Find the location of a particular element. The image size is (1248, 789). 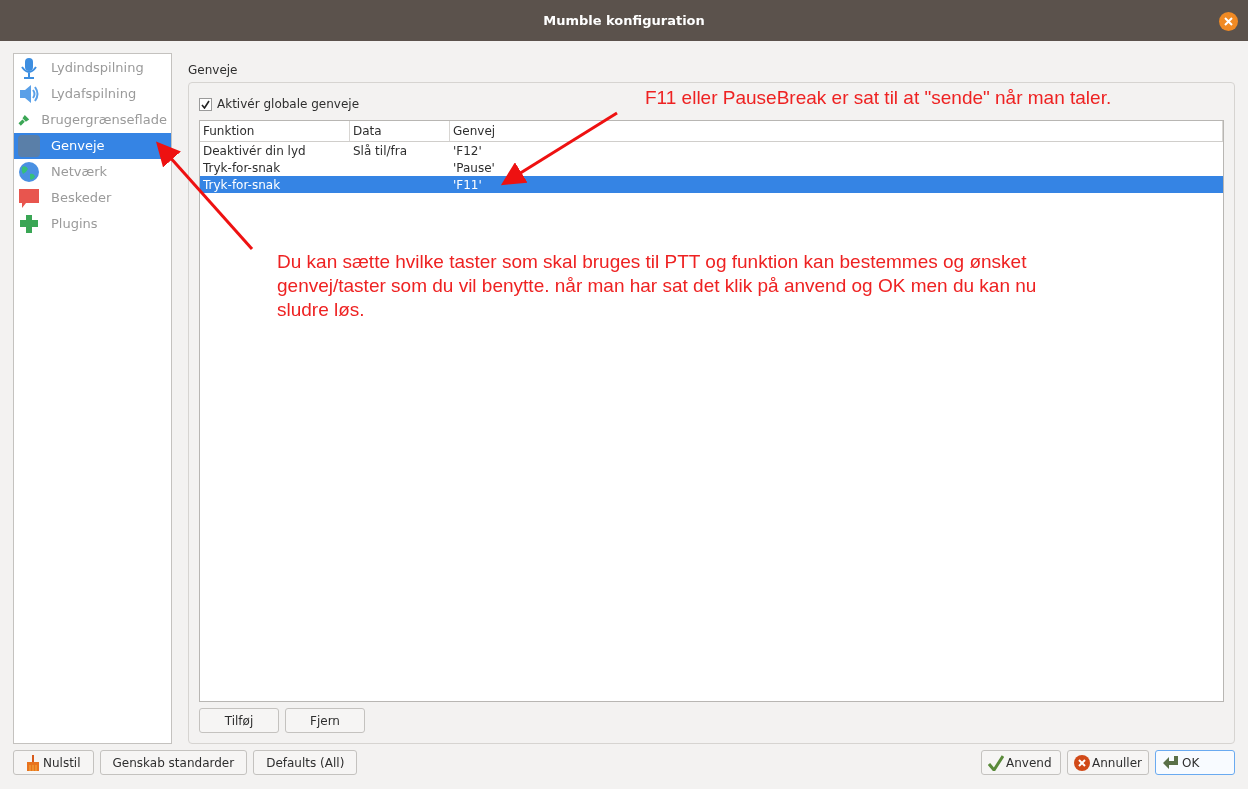

table-action-button: Tilføj is located at coordinates (239, 720).